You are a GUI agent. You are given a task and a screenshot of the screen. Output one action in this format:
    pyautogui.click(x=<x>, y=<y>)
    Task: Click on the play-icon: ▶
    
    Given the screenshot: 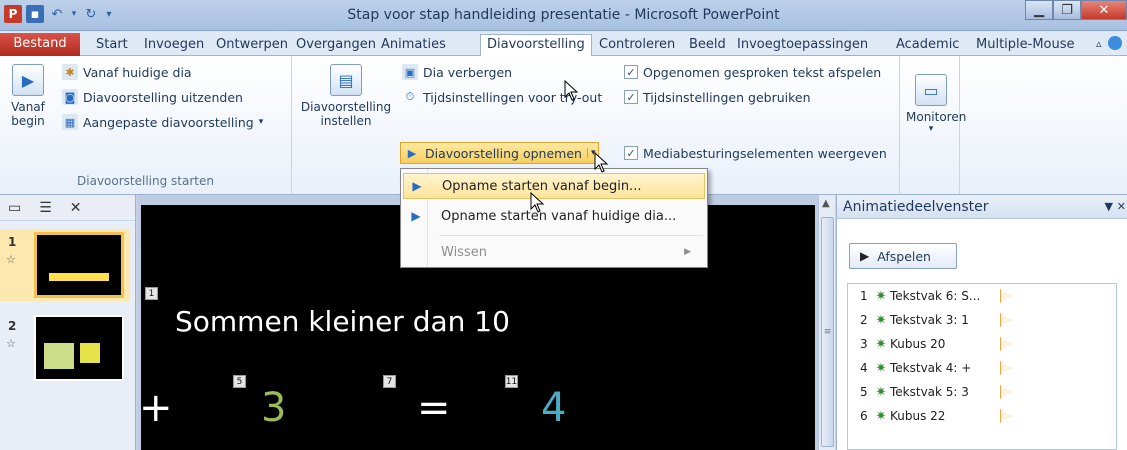 What is the action you would take?
    pyautogui.click(x=865, y=256)
    